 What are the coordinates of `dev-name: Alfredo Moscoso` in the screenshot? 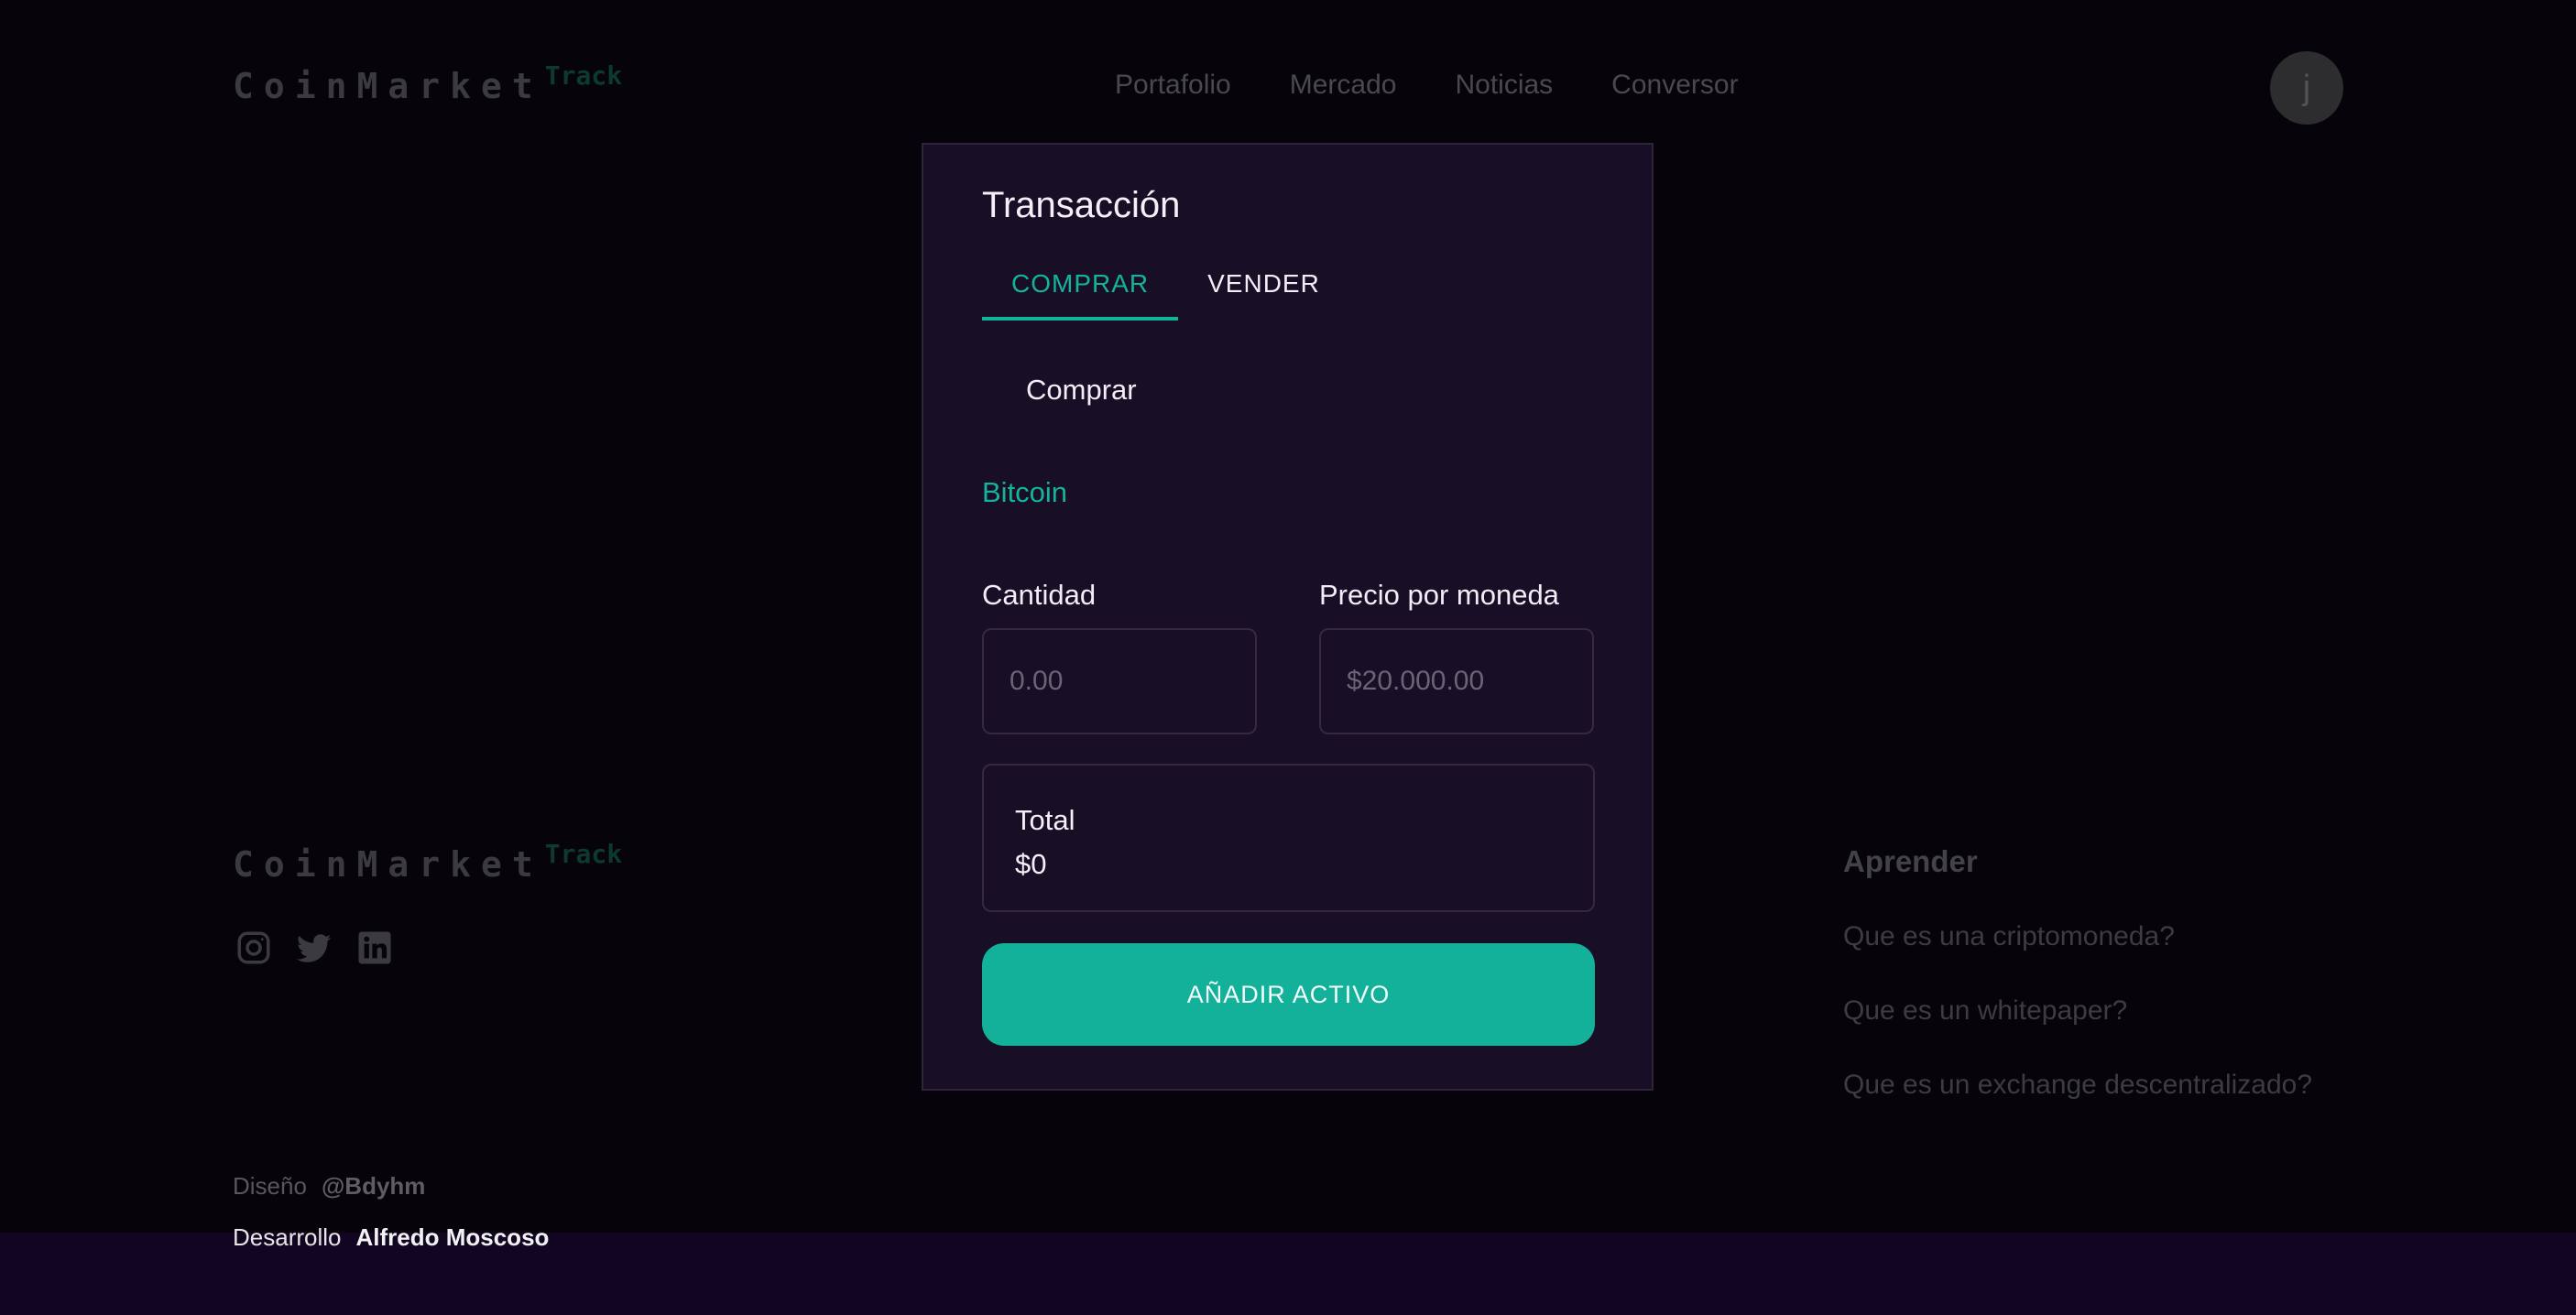 It's located at (453, 1237).